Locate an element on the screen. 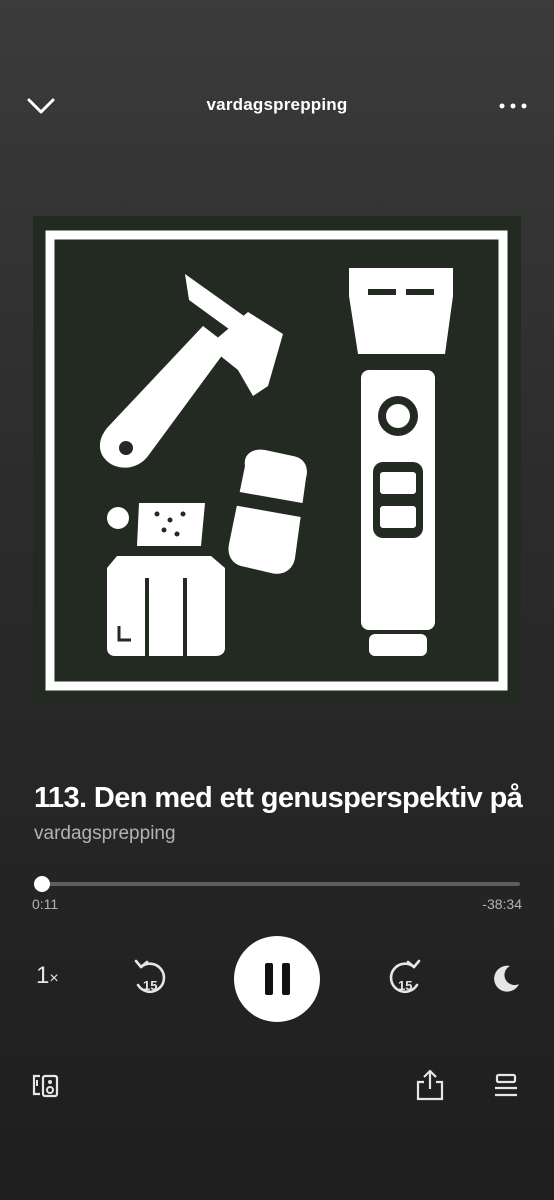 The image size is (554, 1200). moon-icon is located at coordinates (506, 978).